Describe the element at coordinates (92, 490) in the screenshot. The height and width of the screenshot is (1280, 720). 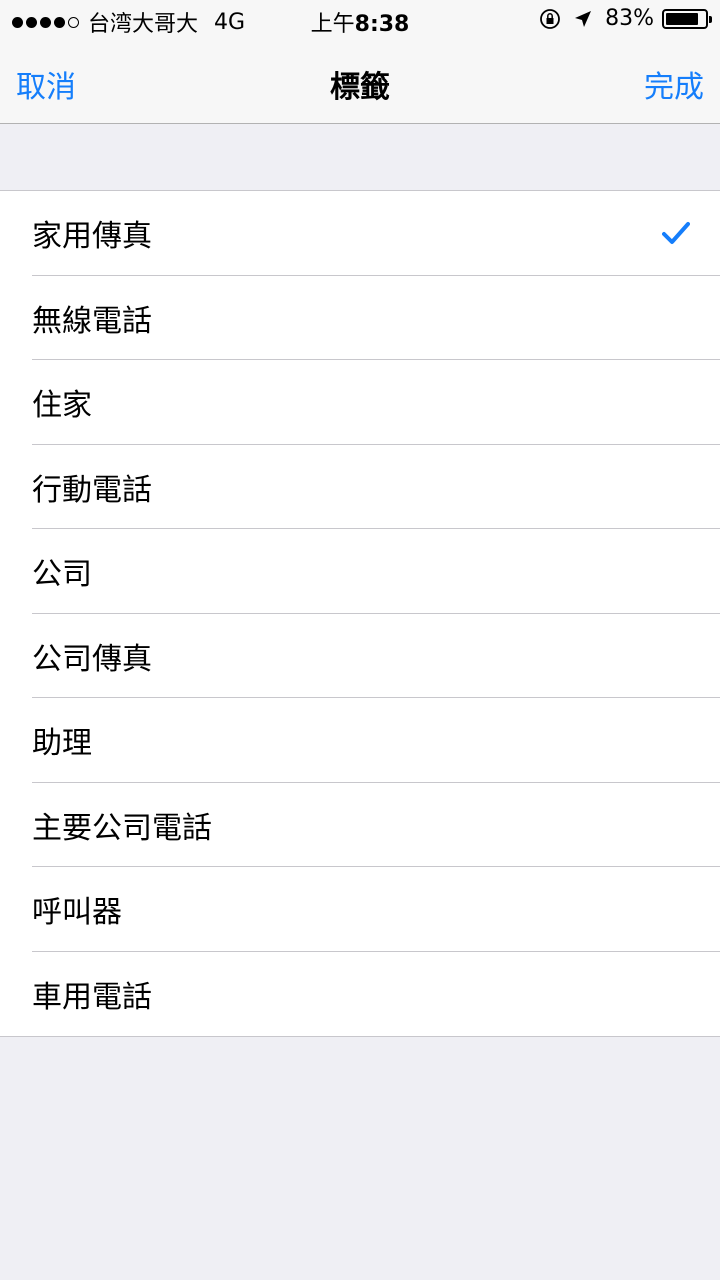
I see `label-option-text: 行動電話` at that location.